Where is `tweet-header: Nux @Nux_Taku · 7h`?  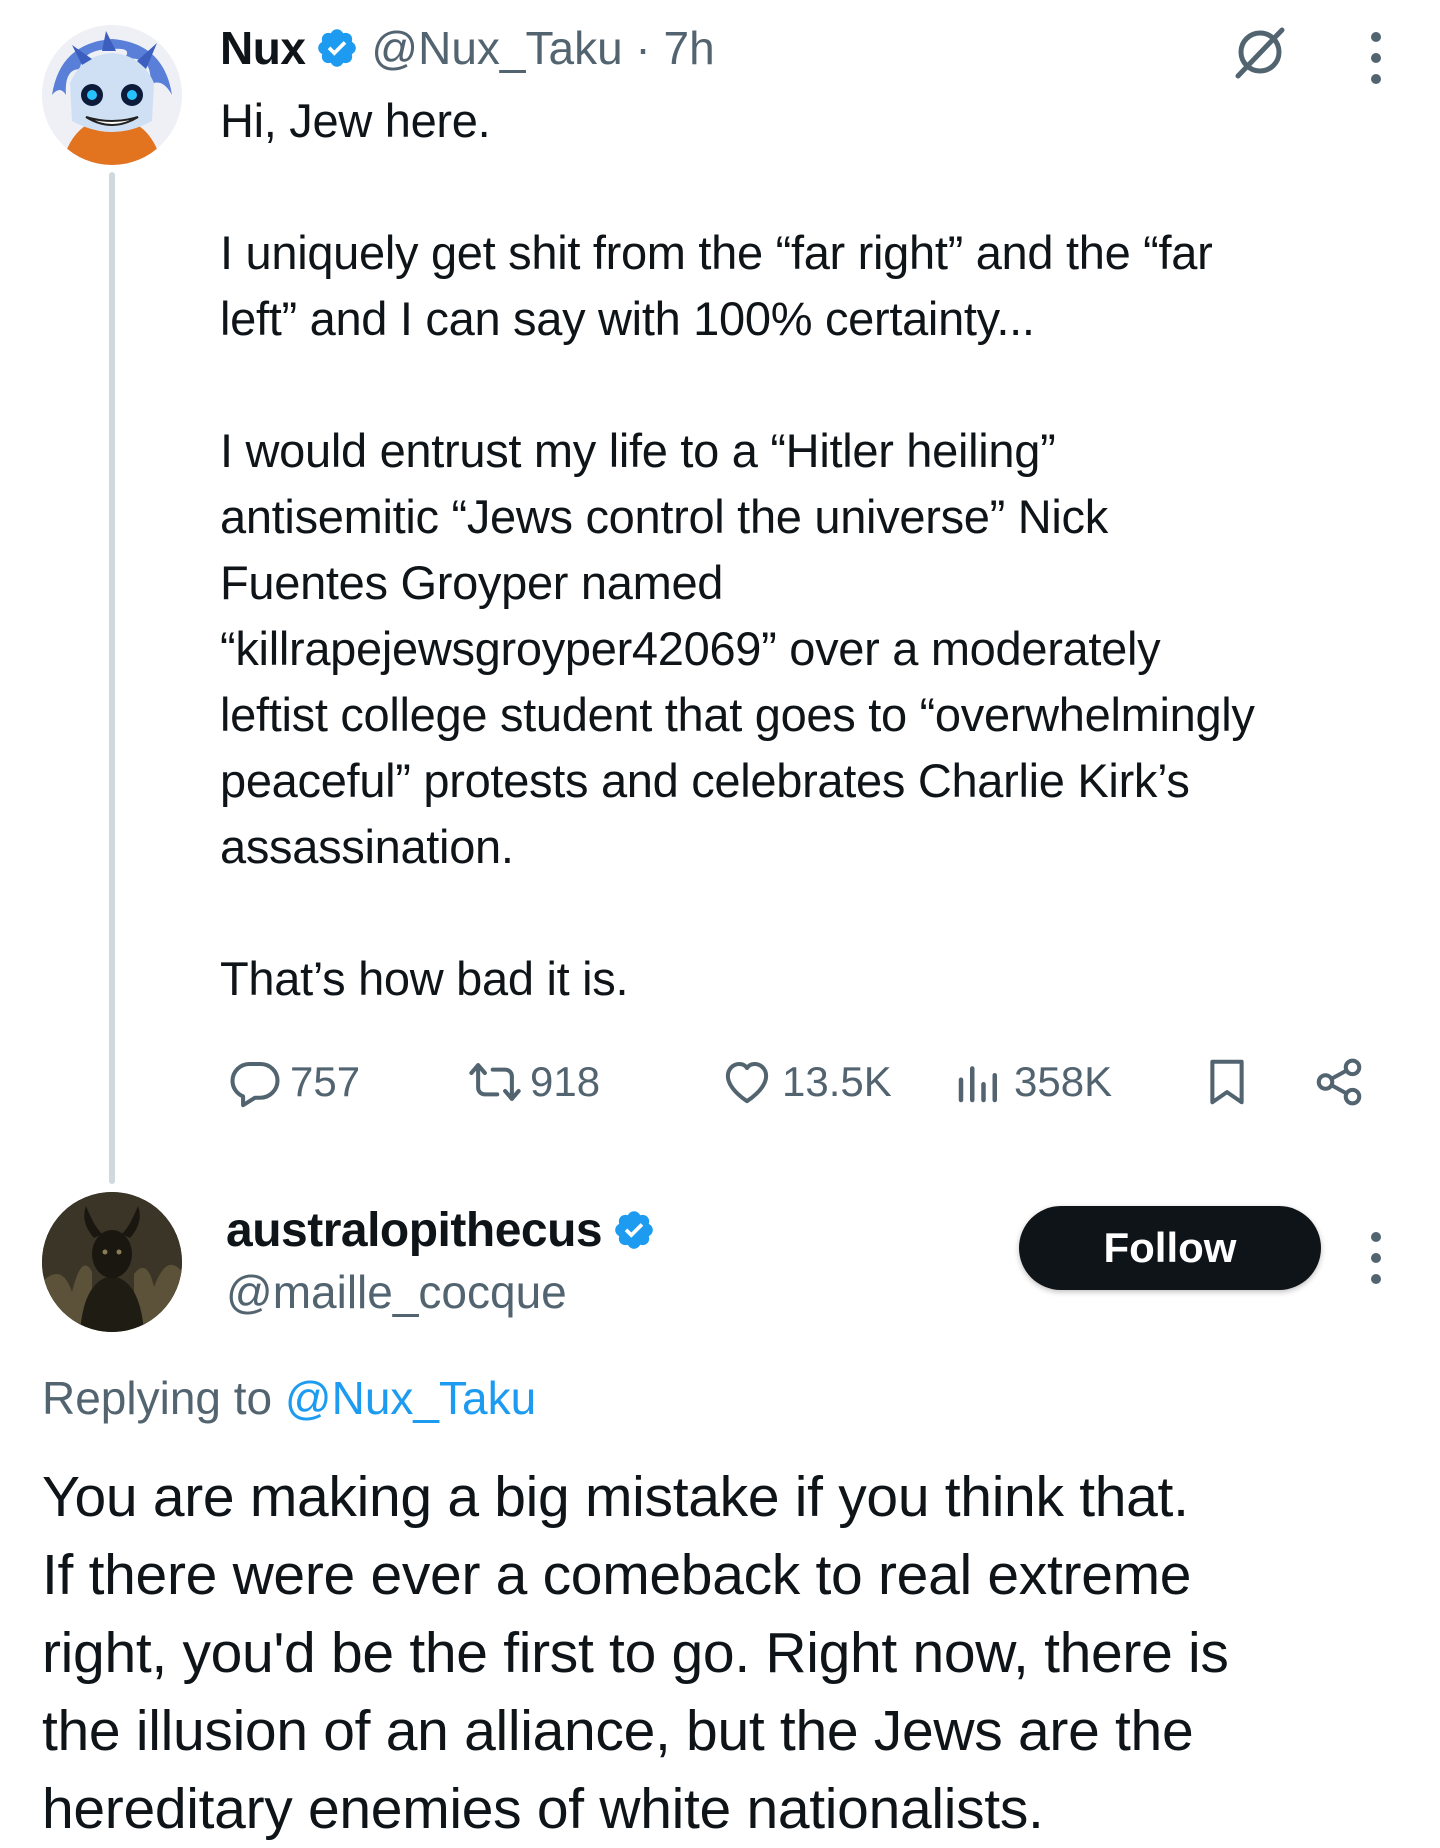
tweet-header: Nux @Nux_Taku · 7h is located at coordinates (467, 48).